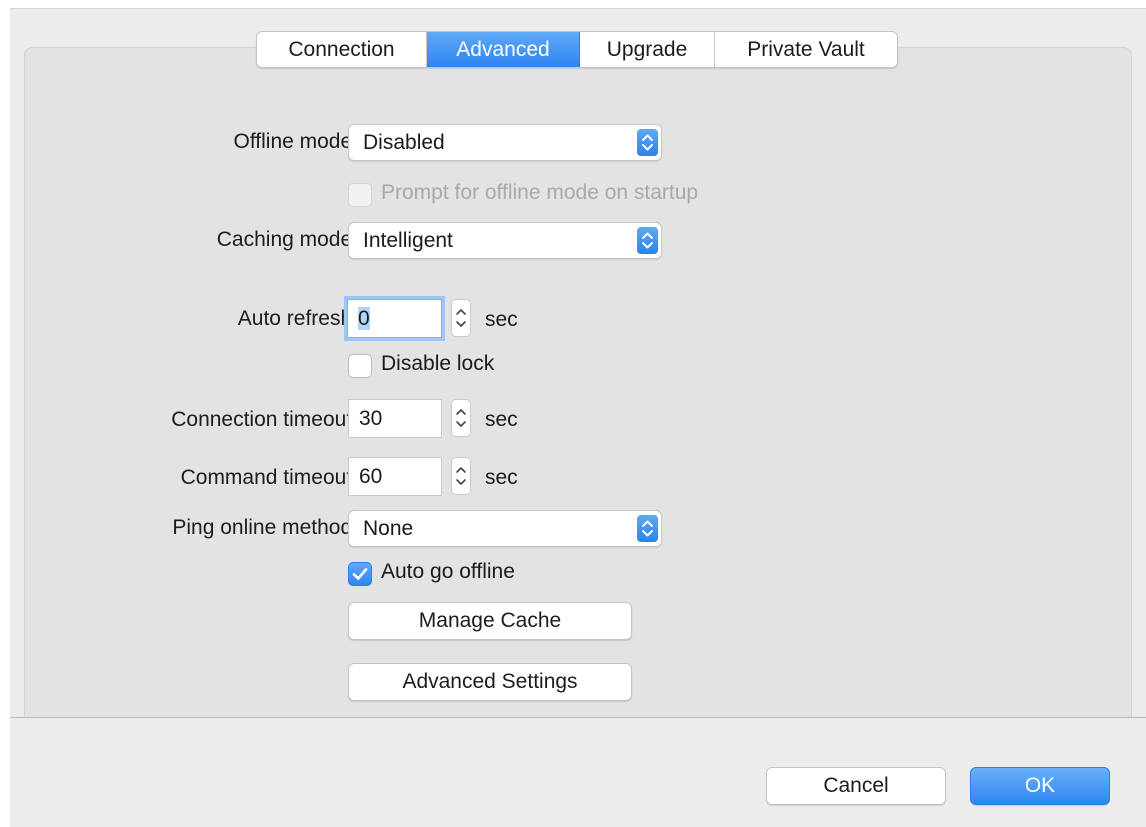  What do you see at coordinates (501, 477) in the screenshot?
I see `command-timeout-unit: sec` at bounding box center [501, 477].